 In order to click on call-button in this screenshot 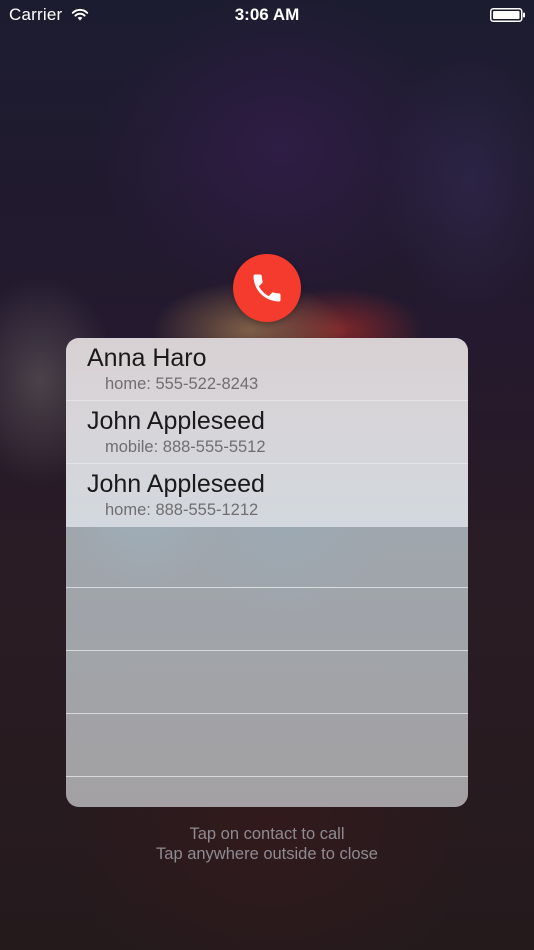, I will do `click(267, 288)`.